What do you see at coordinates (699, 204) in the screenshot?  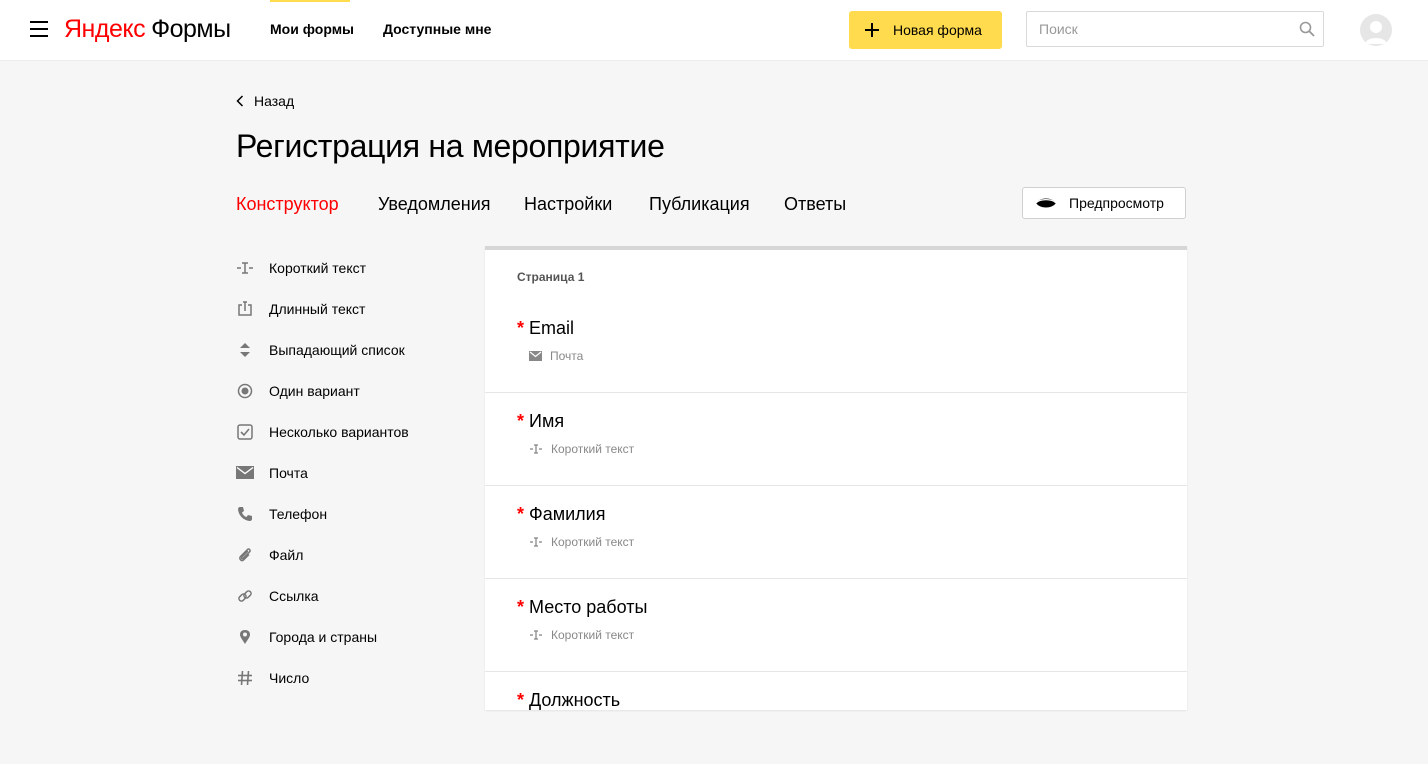 I see `tab-publication: Публикация` at bounding box center [699, 204].